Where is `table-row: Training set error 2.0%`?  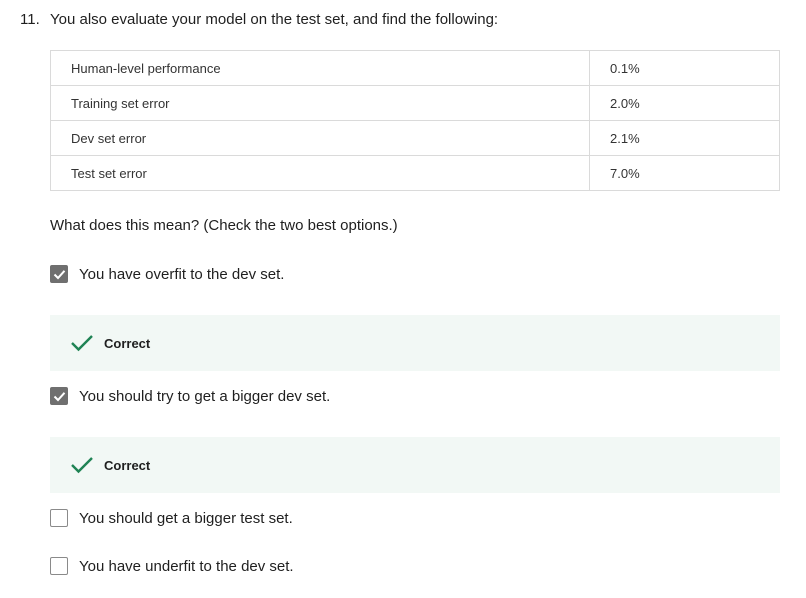
table-row: Training set error 2.0% is located at coordinates (415, 103).